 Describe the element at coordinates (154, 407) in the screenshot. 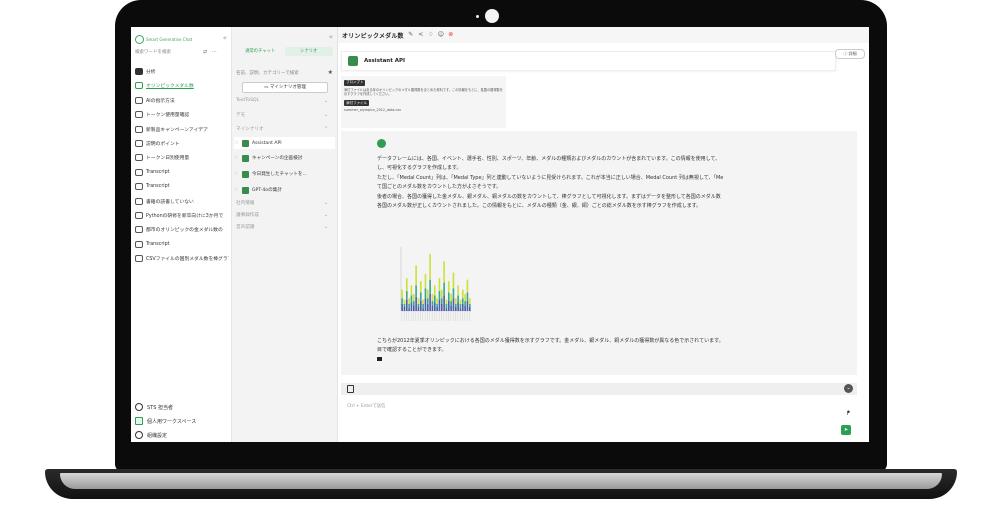

I see `user-menu: STS 担当者` at that location.